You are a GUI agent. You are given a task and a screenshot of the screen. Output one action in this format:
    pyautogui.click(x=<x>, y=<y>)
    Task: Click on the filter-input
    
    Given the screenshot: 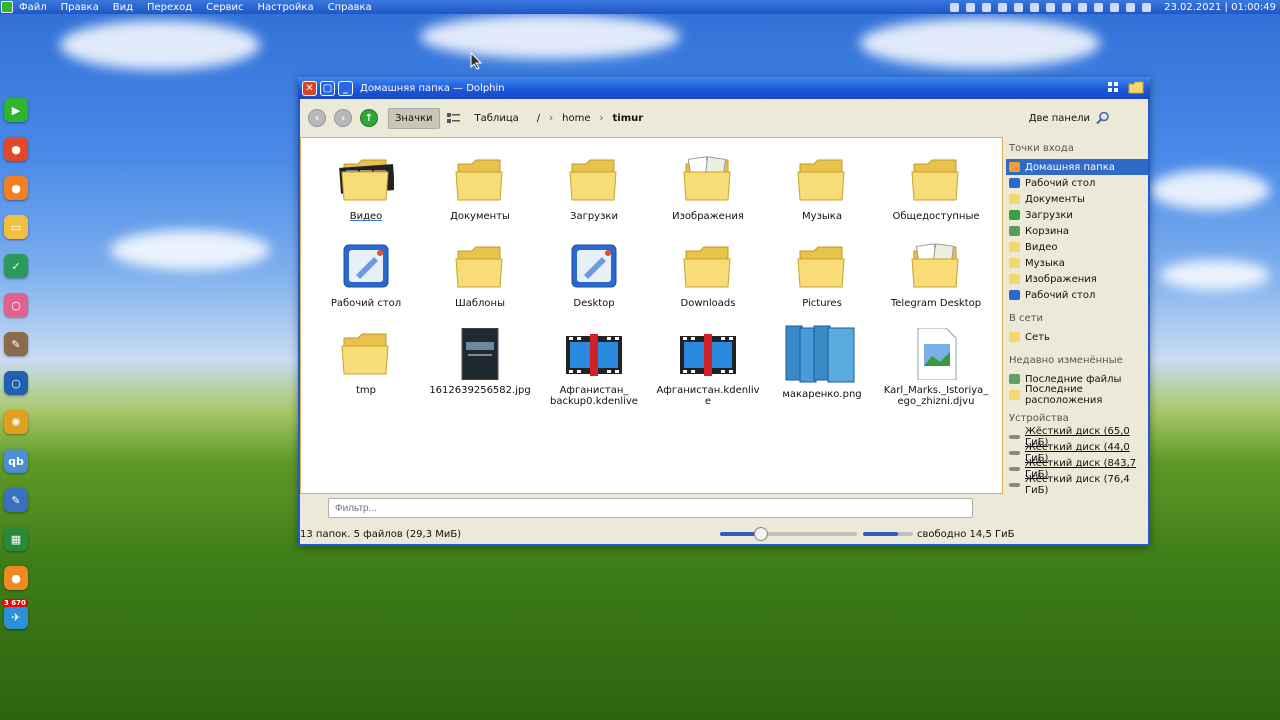 What is the action you would take?
    pyautogui.click(x=650, y=508)
    